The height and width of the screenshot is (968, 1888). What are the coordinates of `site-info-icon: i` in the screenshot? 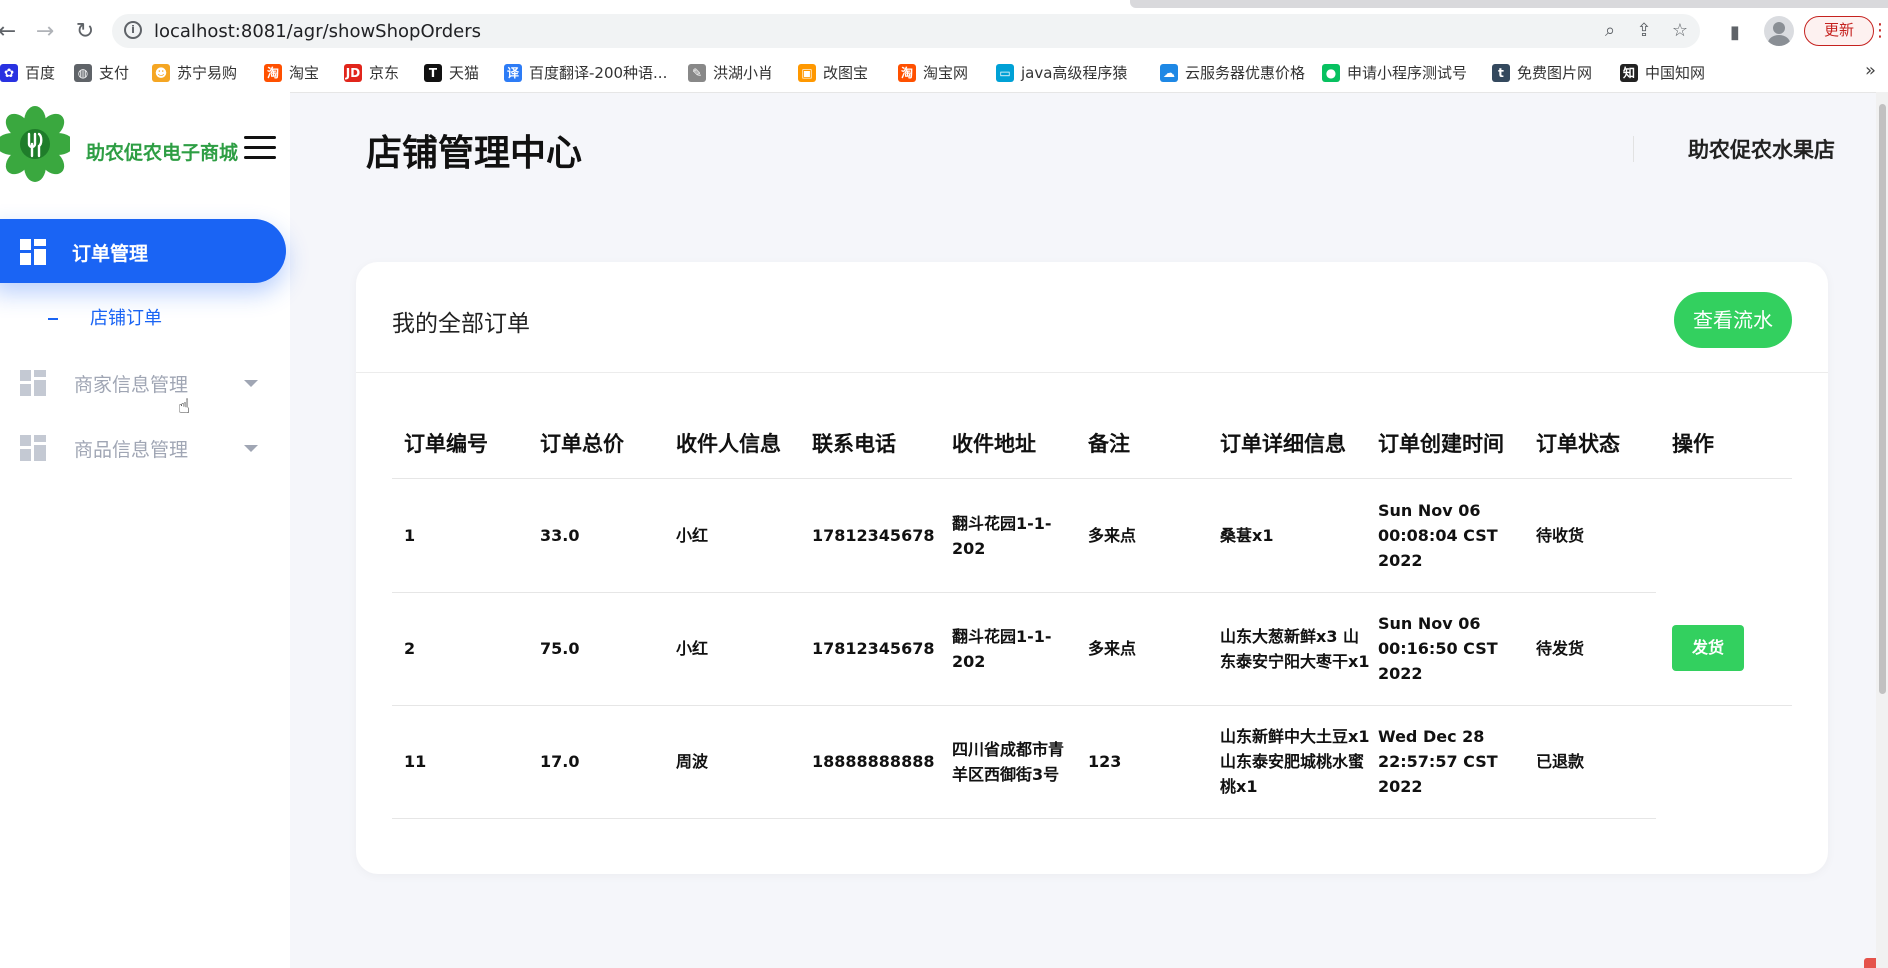 It's located at (133, 30).